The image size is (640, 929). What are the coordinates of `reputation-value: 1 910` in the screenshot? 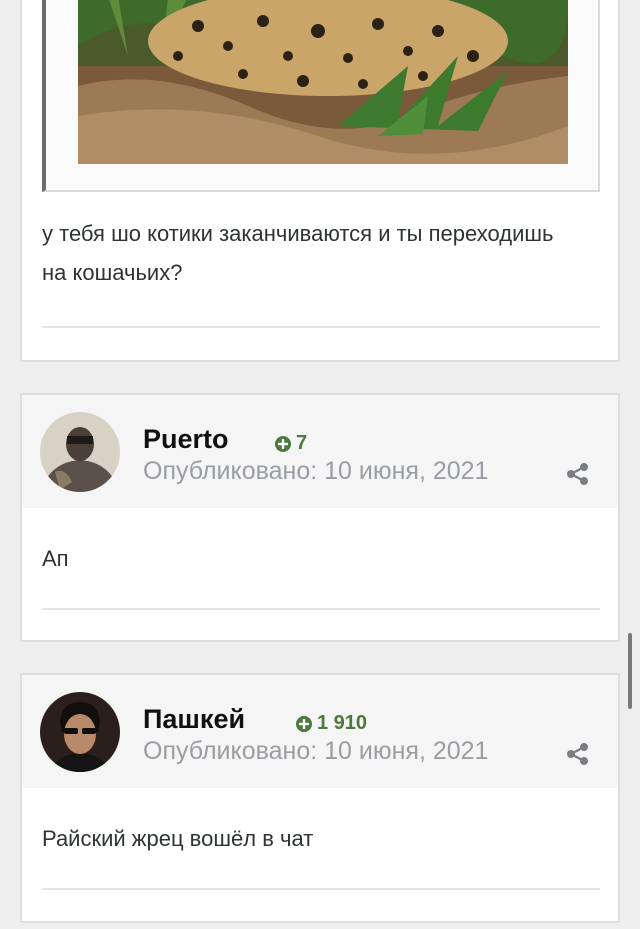 It's located at (342, 723).